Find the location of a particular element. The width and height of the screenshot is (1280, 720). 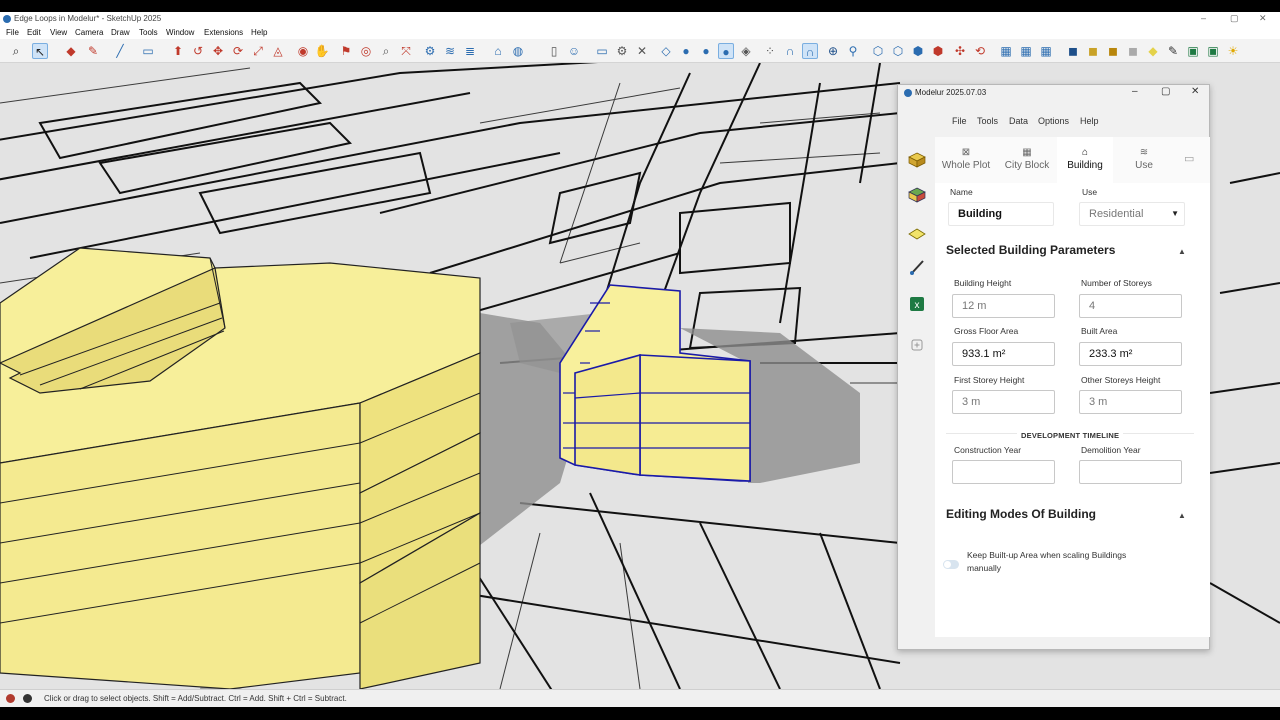

warehouse-icon: ⌂ is located at coordinates (498, 51).